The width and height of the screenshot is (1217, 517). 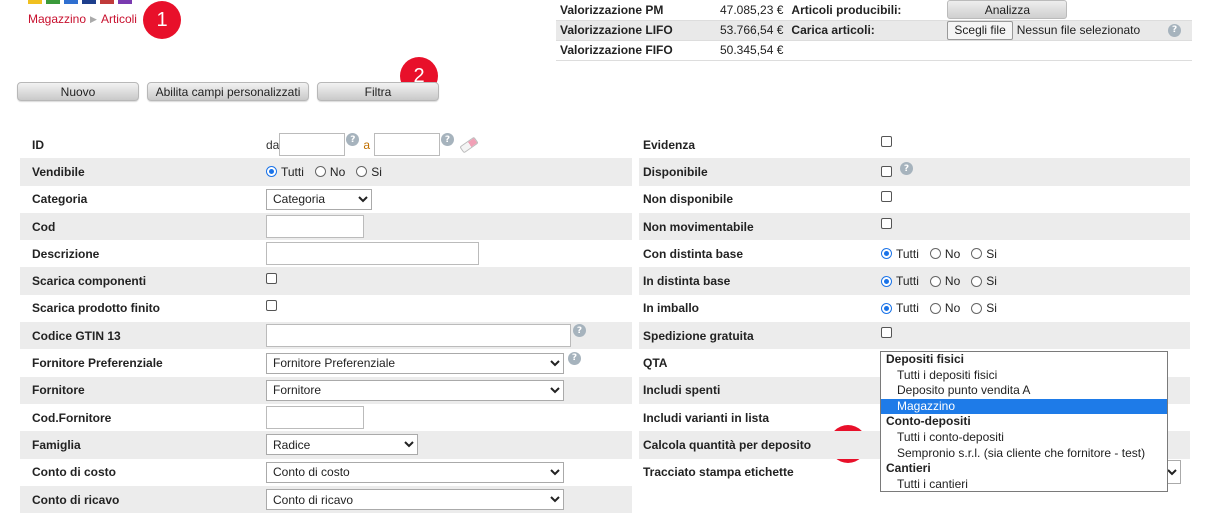 I want to click on cod-input, so click(x=315, y=227).